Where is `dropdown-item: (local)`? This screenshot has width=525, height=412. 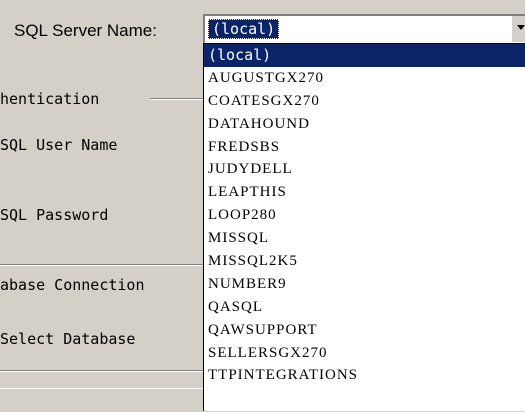
dropdown-item: (local) is located at coordinates (364, 55).